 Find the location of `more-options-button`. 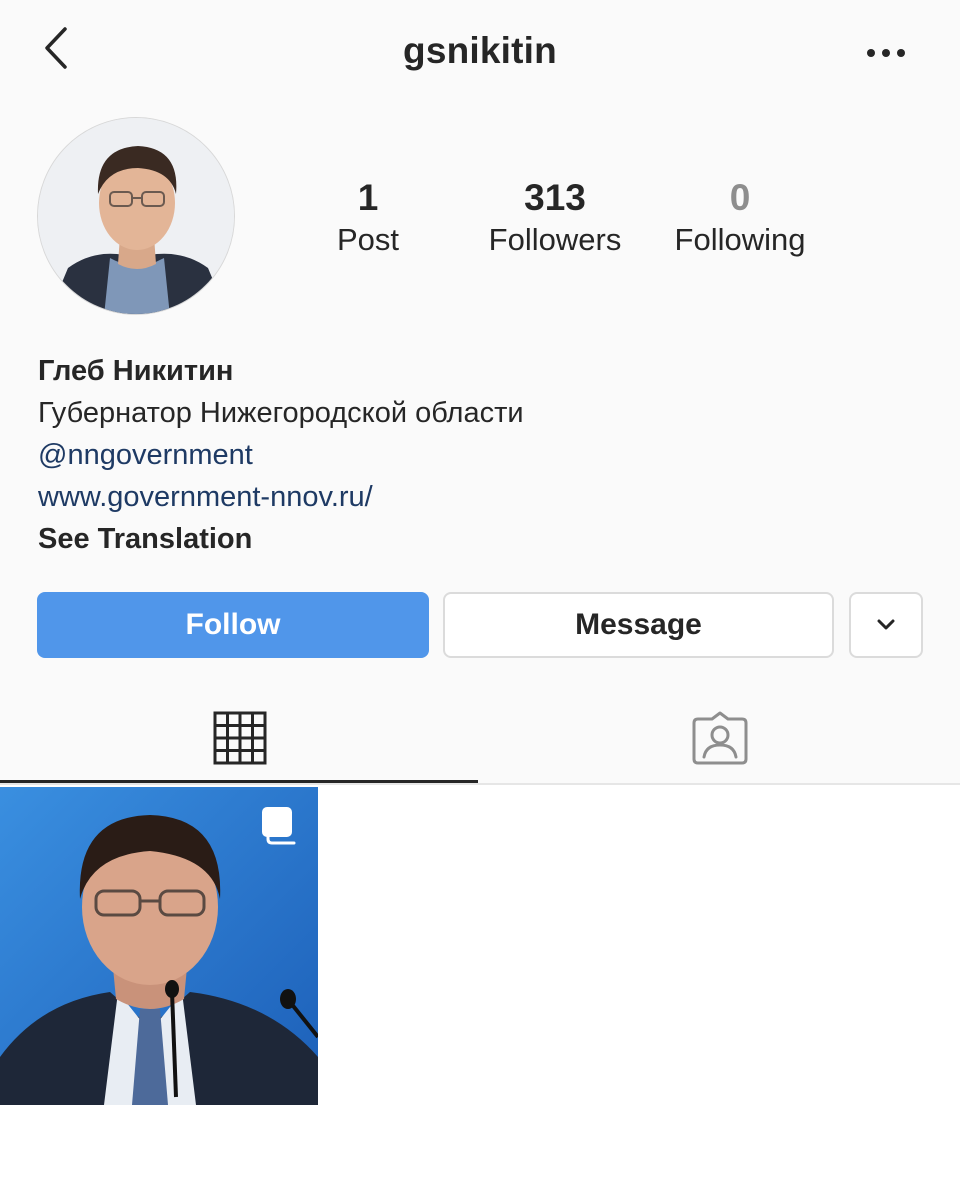

more-options-button is located at coordinates (886, 53).